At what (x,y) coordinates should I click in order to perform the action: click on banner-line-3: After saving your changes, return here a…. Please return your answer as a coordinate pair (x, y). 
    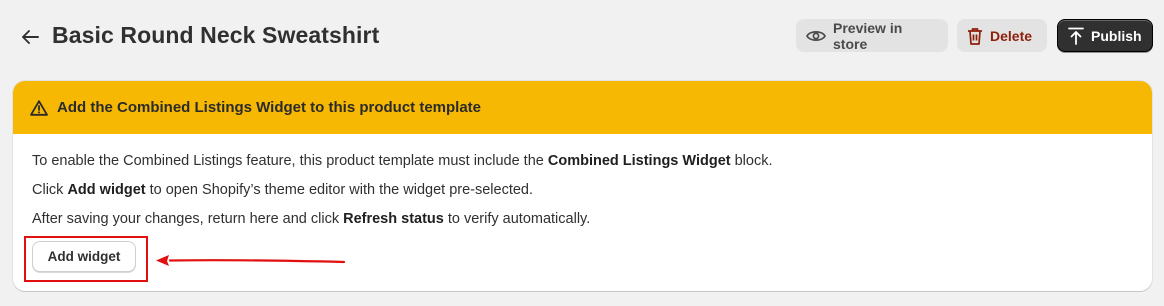
    Looking at the image, I should click on (592, 223).